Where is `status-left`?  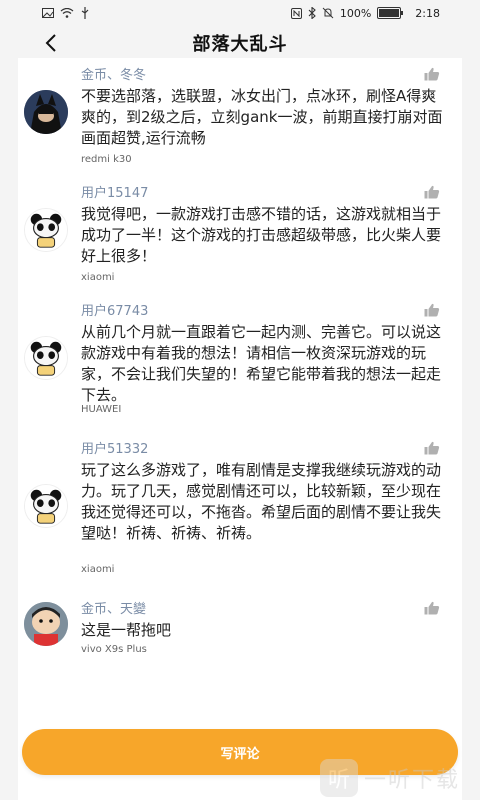
status-left is located at coordinates (66, 13).